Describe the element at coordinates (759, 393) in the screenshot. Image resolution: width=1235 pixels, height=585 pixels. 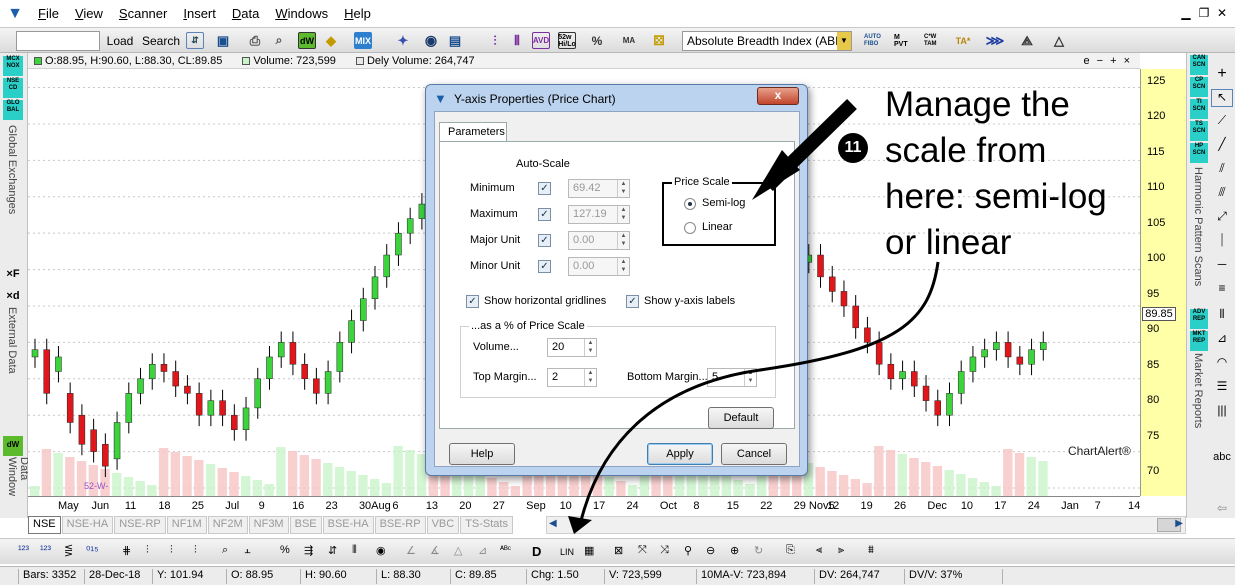
I see `arrow-to-lin-button` at that location.